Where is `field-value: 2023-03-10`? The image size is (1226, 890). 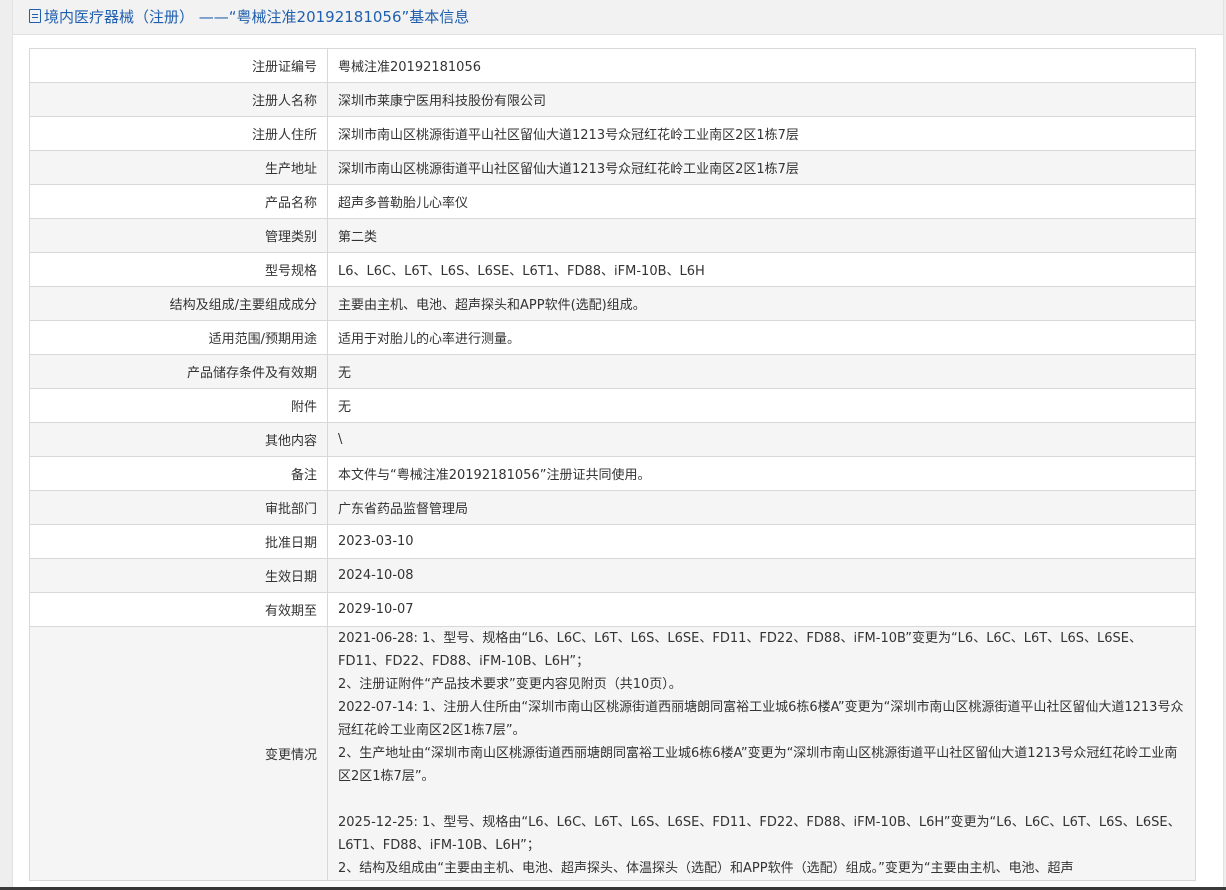
field-value: 2023-03-10 is located at coordinates (761, 541).